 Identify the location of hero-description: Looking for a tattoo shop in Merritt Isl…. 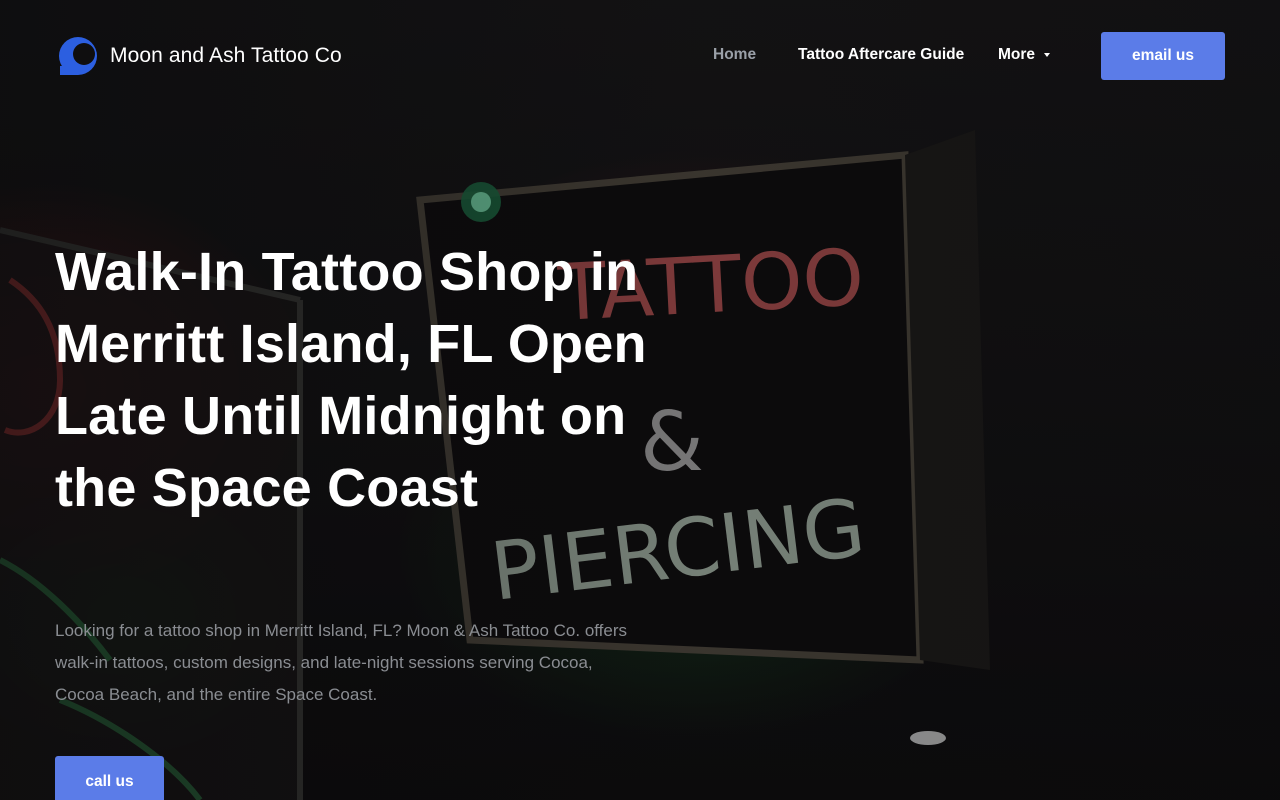
(341, 662).